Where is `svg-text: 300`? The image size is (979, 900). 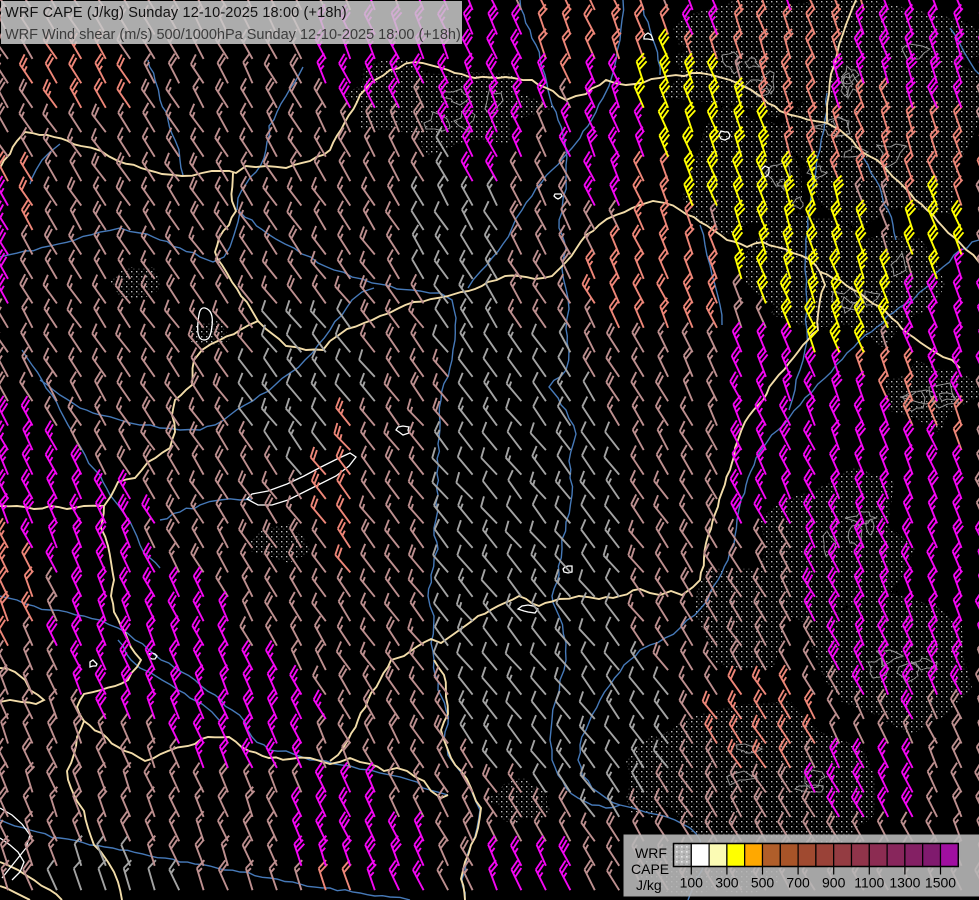
svg-text: 300 is located at coordinates (727, 883).